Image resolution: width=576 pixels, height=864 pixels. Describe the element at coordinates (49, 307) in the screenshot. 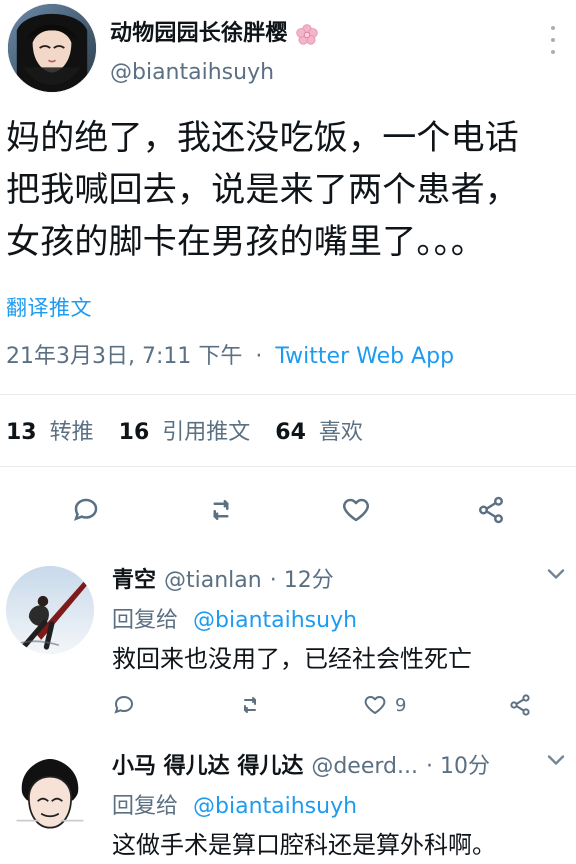

I see `translate-tweet-link: 翻译推文` at that location.